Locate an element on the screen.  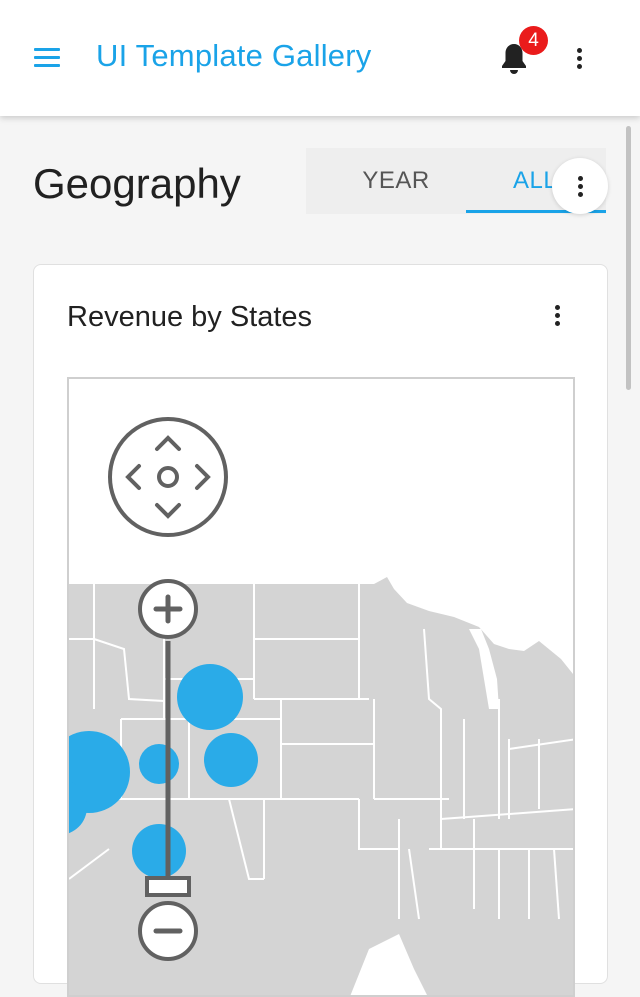
notification-badge: 4 is located at coordinates (533, 40).